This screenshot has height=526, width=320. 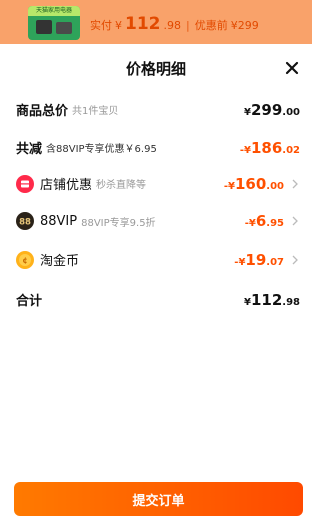 I want to click on row-item-total: 商品总价 共1件宝贝 ¥299.00, so click(x=158, y=110).